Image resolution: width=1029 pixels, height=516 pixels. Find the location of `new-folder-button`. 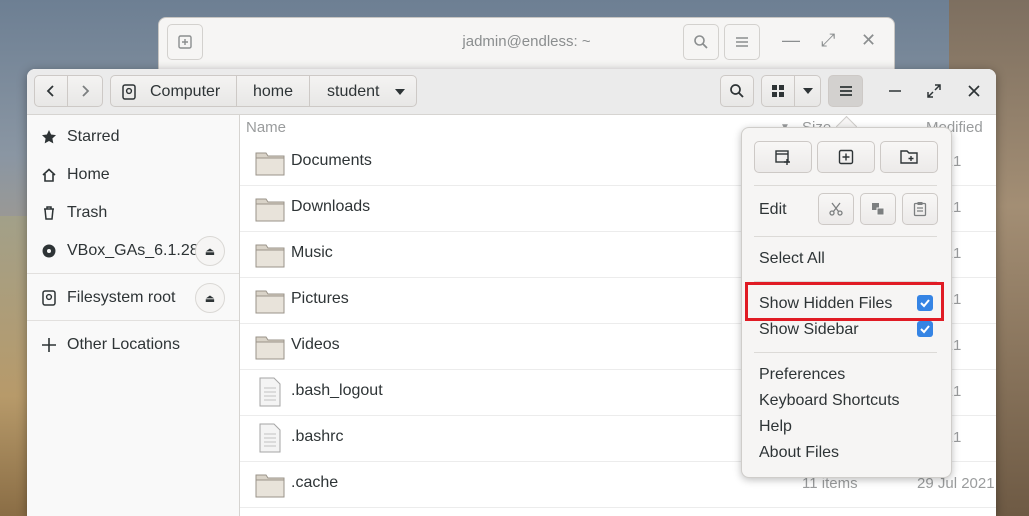

new-folder-button is located at coordinates (909, 157).